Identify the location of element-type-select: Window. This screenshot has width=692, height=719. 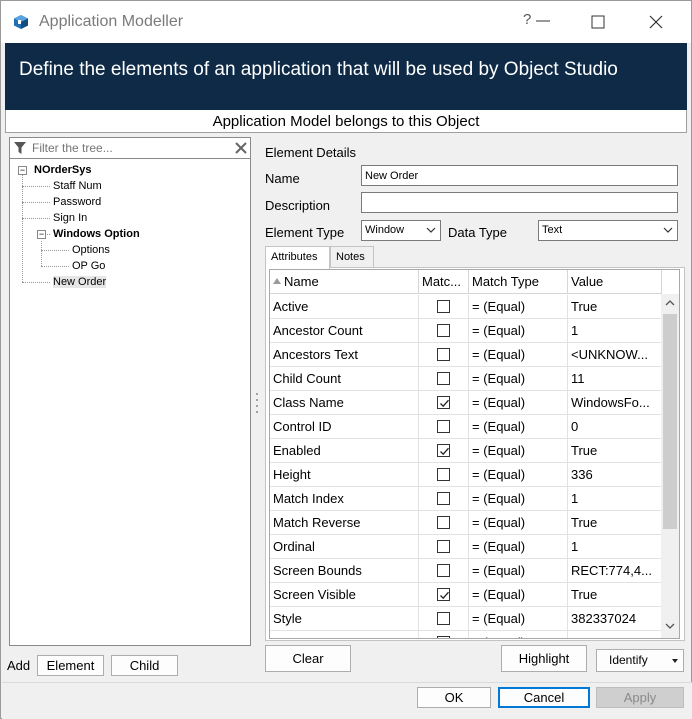
(401, 230).